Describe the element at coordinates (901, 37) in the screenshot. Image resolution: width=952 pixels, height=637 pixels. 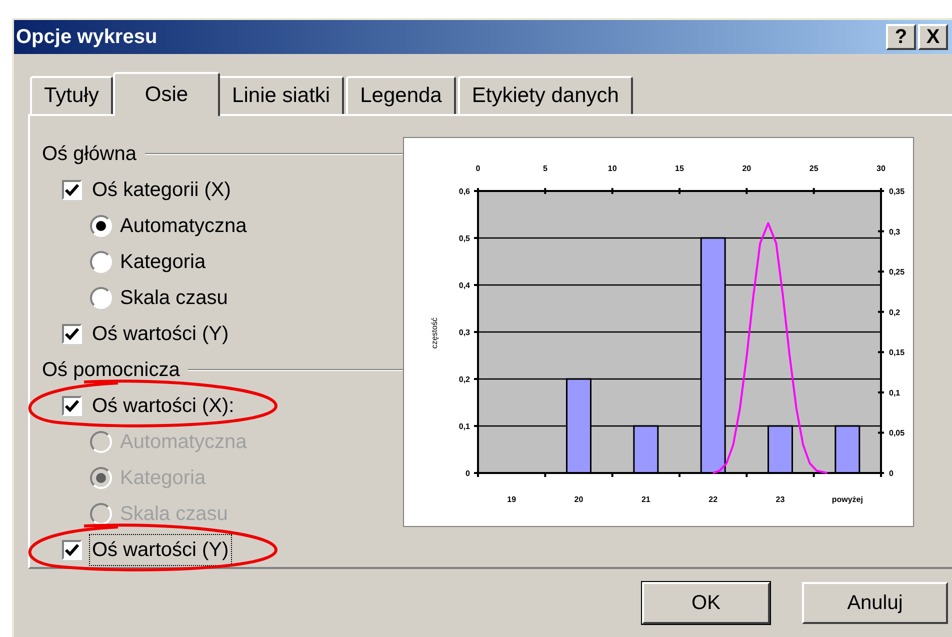
I see `help-button: ?` at that location.